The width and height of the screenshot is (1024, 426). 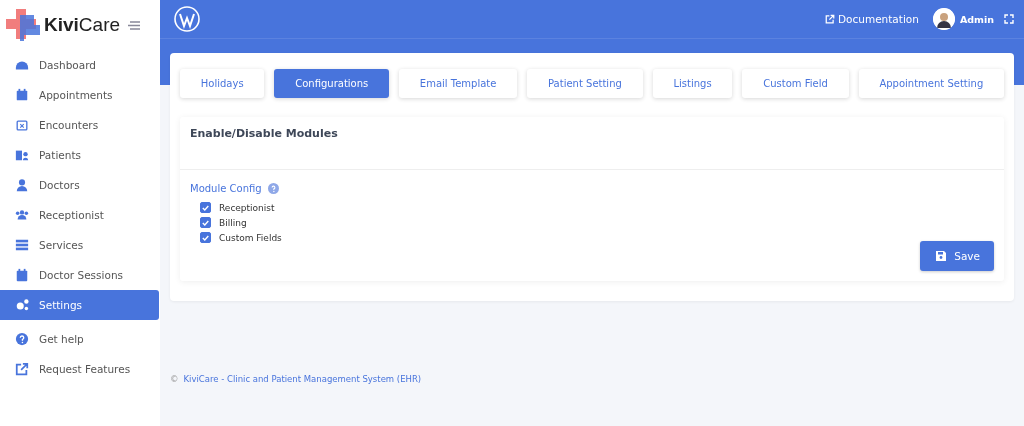 I want to click on copyright-sign: ©, so click(x=174, y=379).